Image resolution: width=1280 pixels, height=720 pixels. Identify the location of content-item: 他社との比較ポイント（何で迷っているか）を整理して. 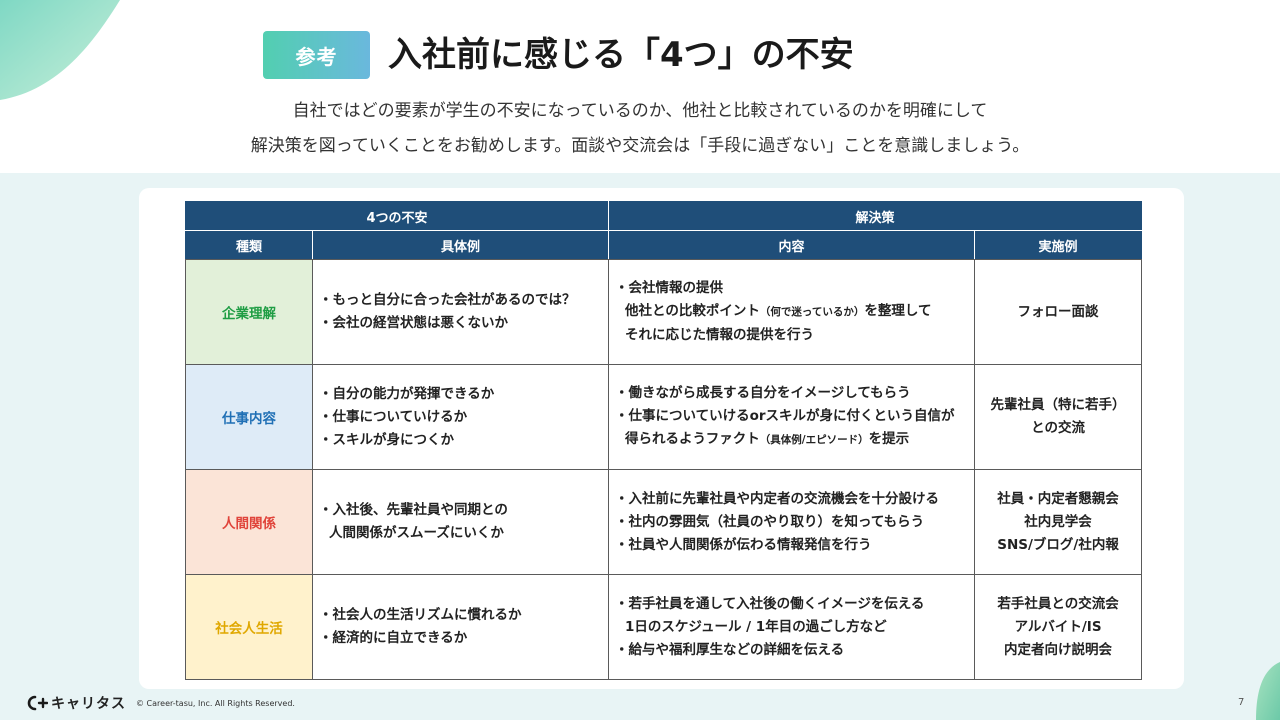
(794, 312).